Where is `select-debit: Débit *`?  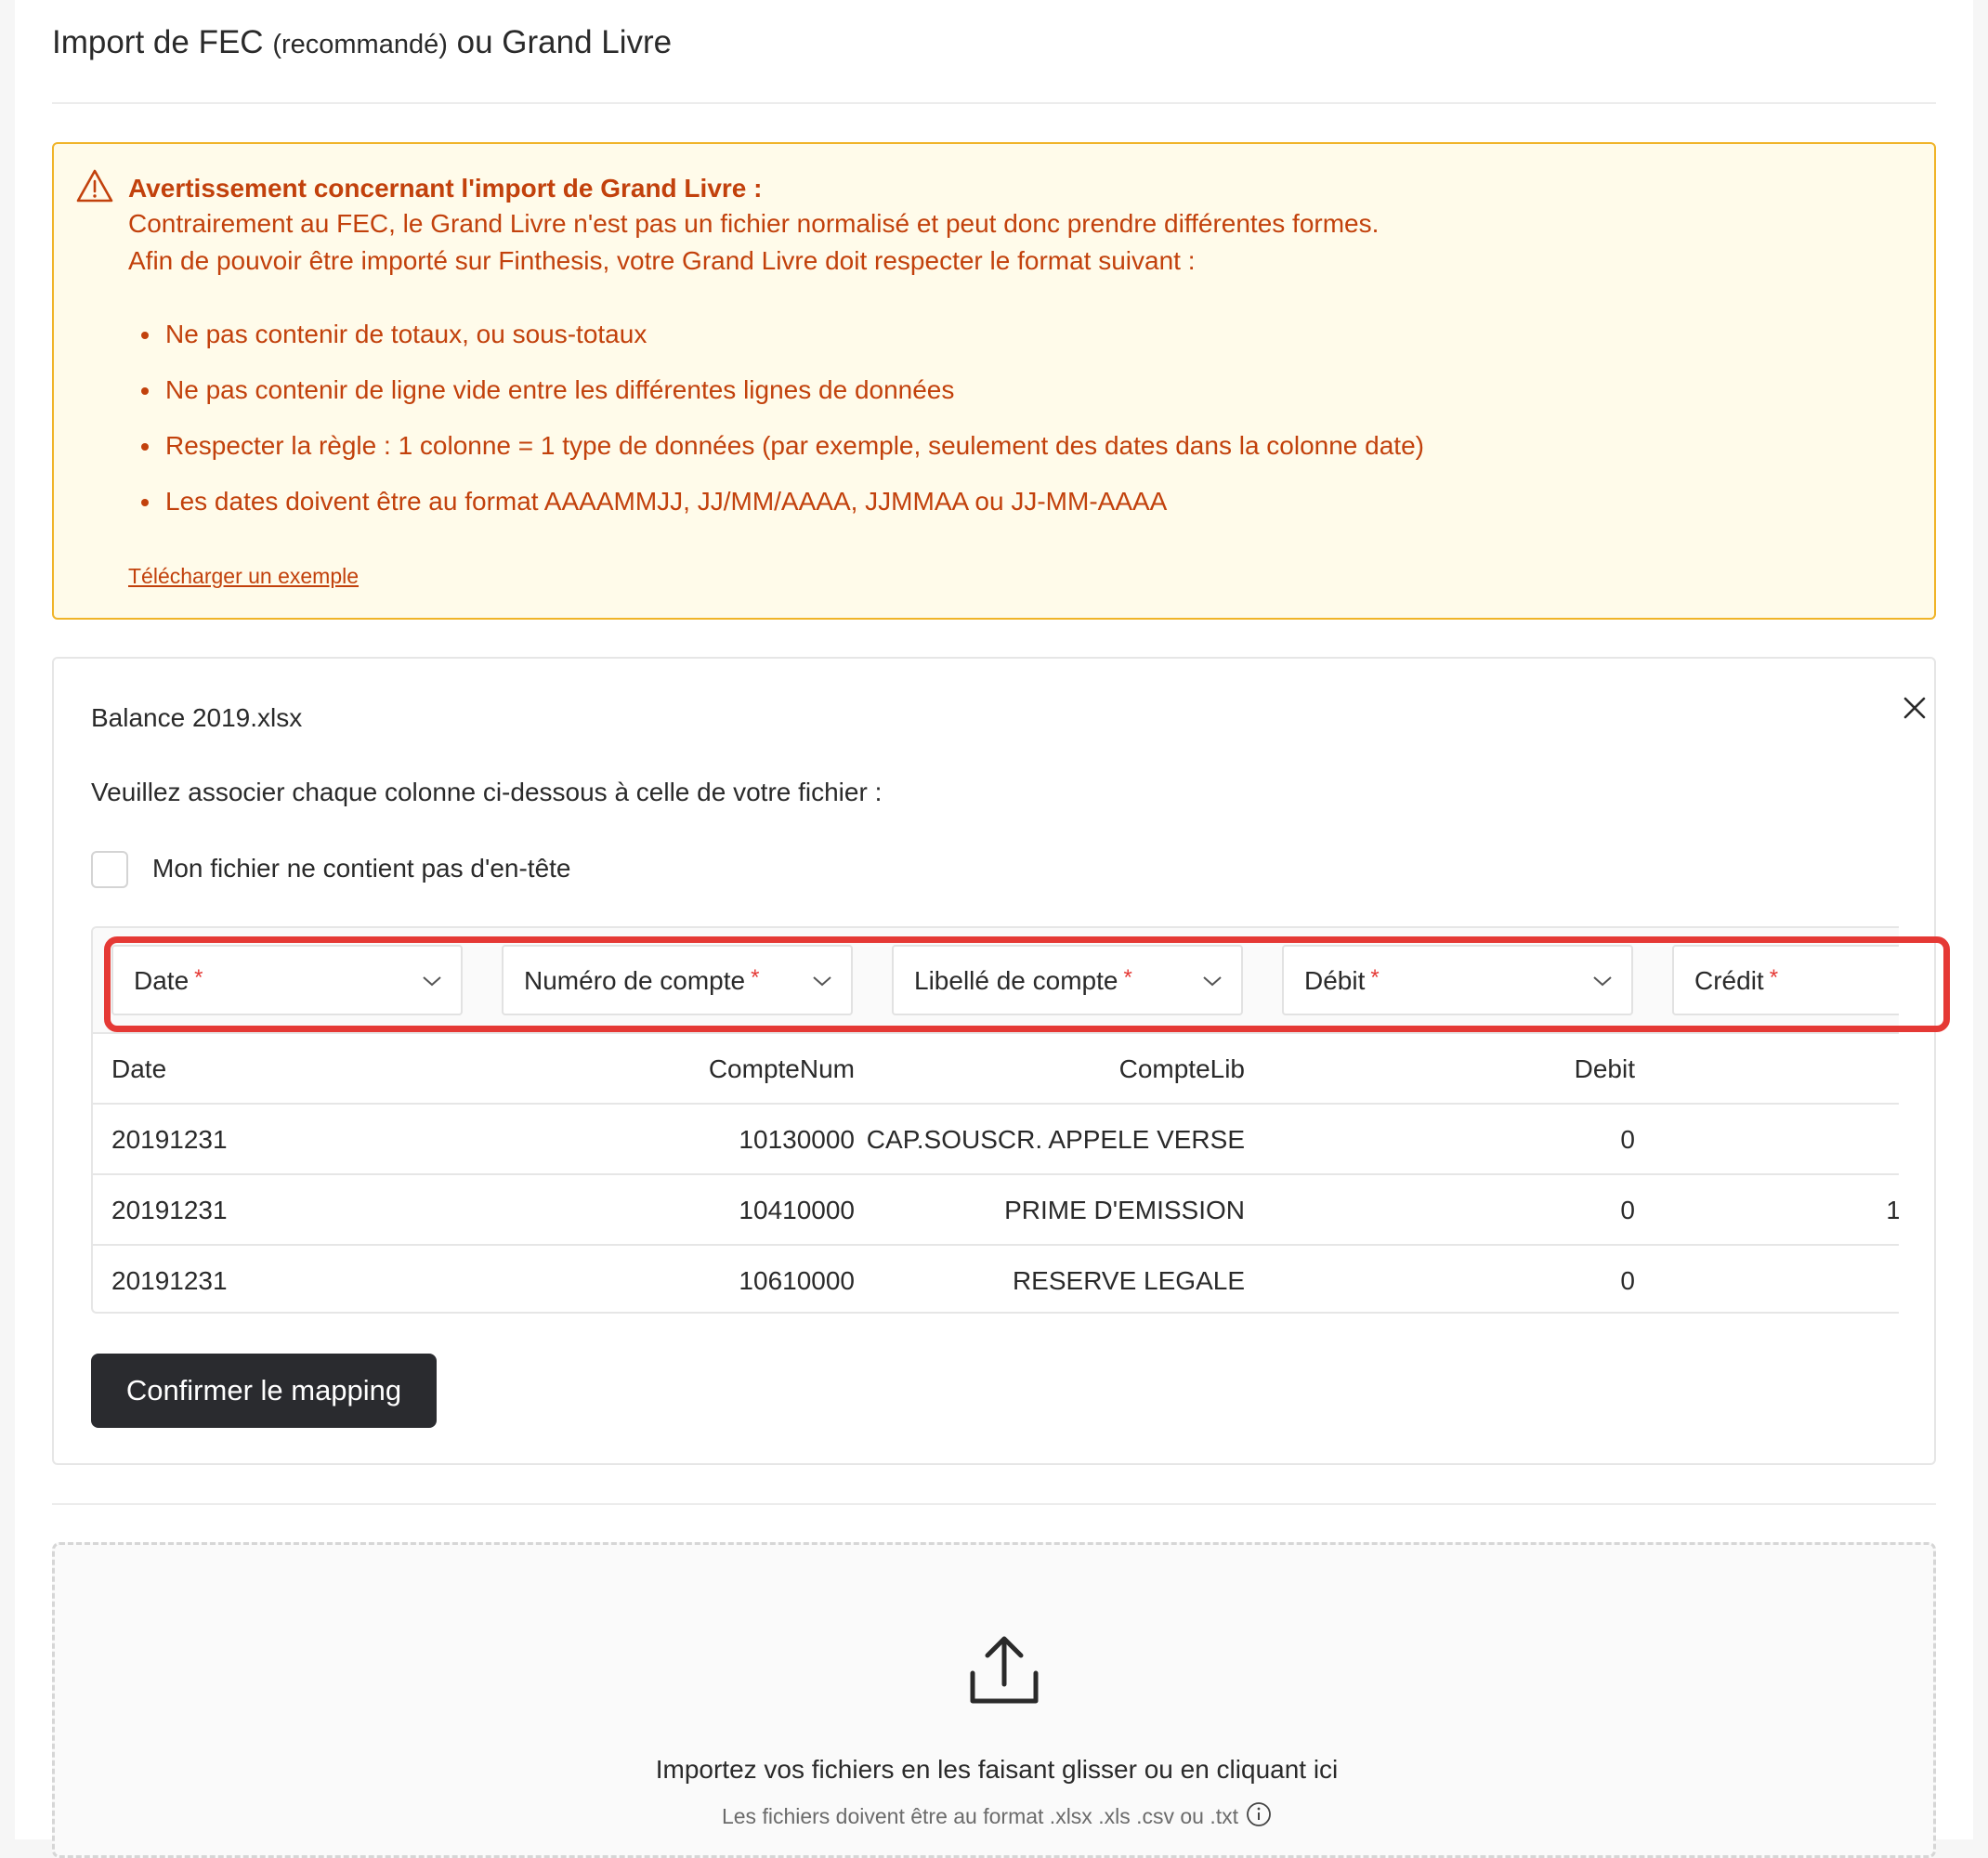
select-debit: Débit * is located at coordinates (1457, 980).